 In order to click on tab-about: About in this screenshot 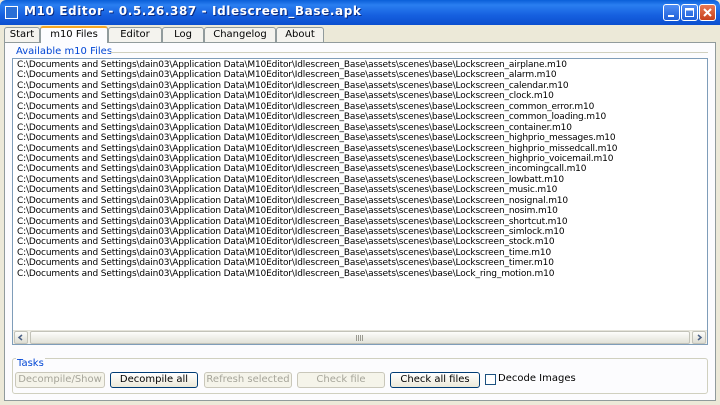, I will do `click(300, 34)`.